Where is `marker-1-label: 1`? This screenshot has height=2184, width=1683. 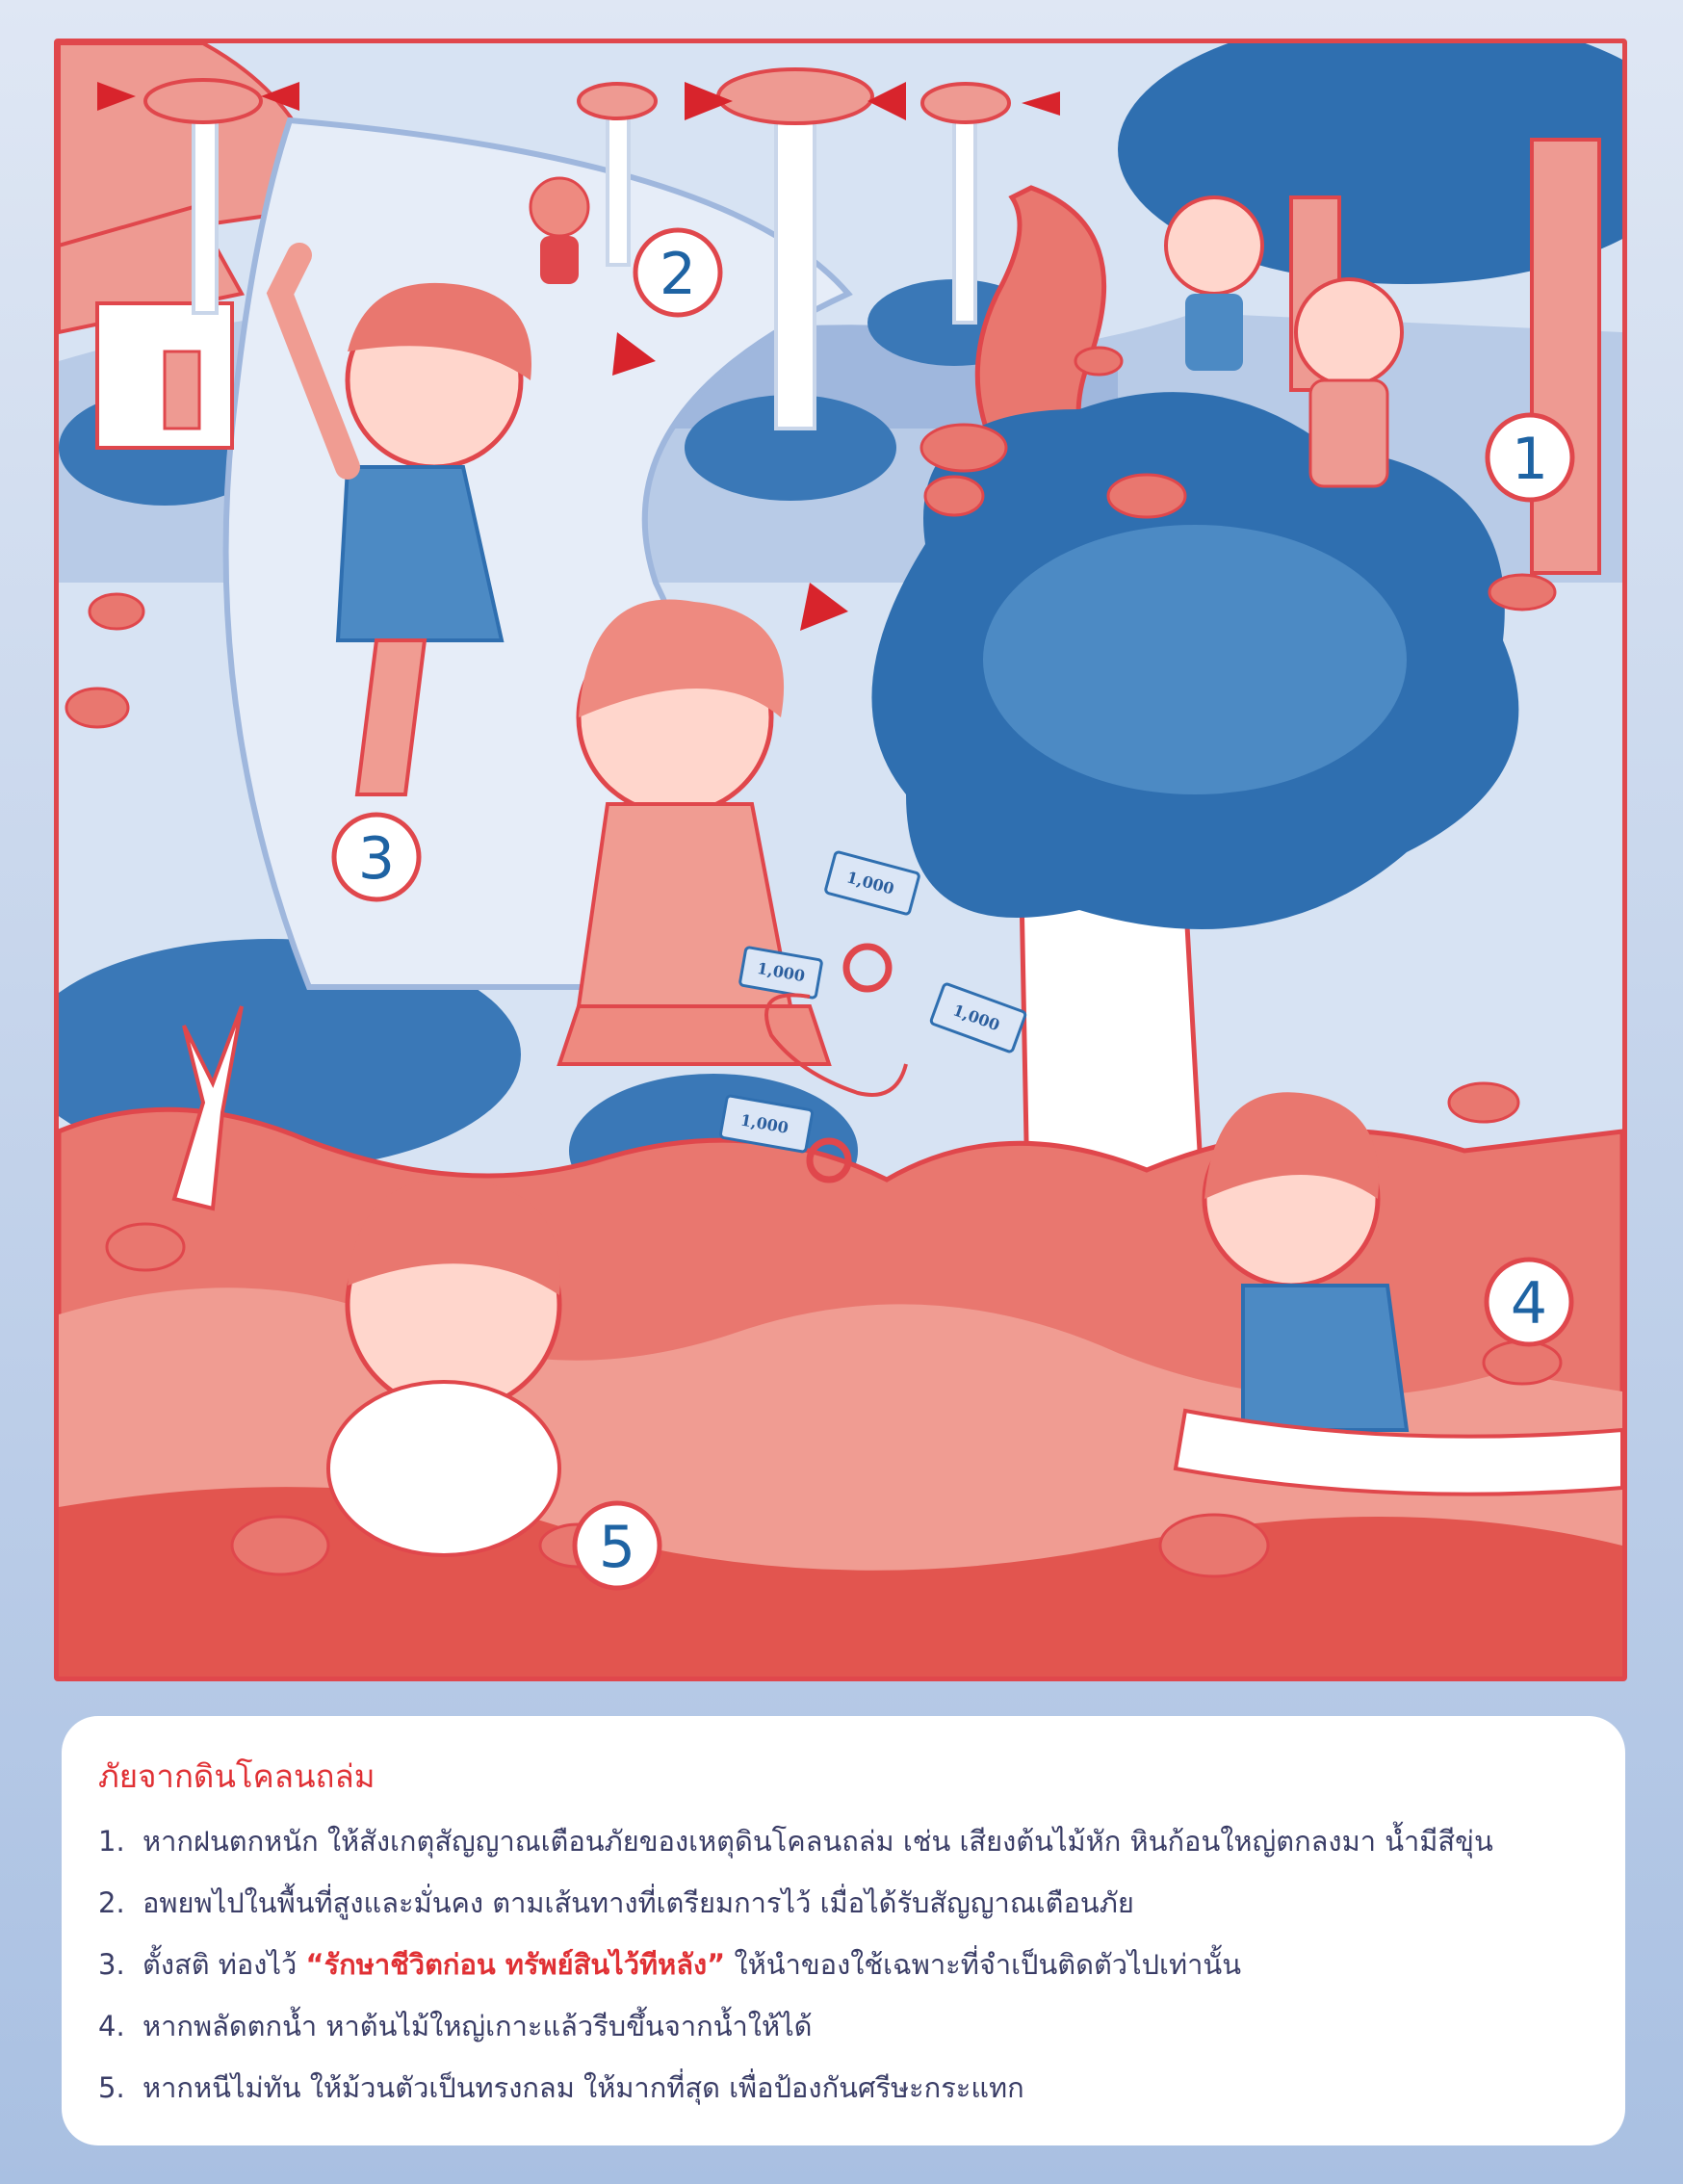
marker-1-label: 1 is located at coordinates (1530, 459).